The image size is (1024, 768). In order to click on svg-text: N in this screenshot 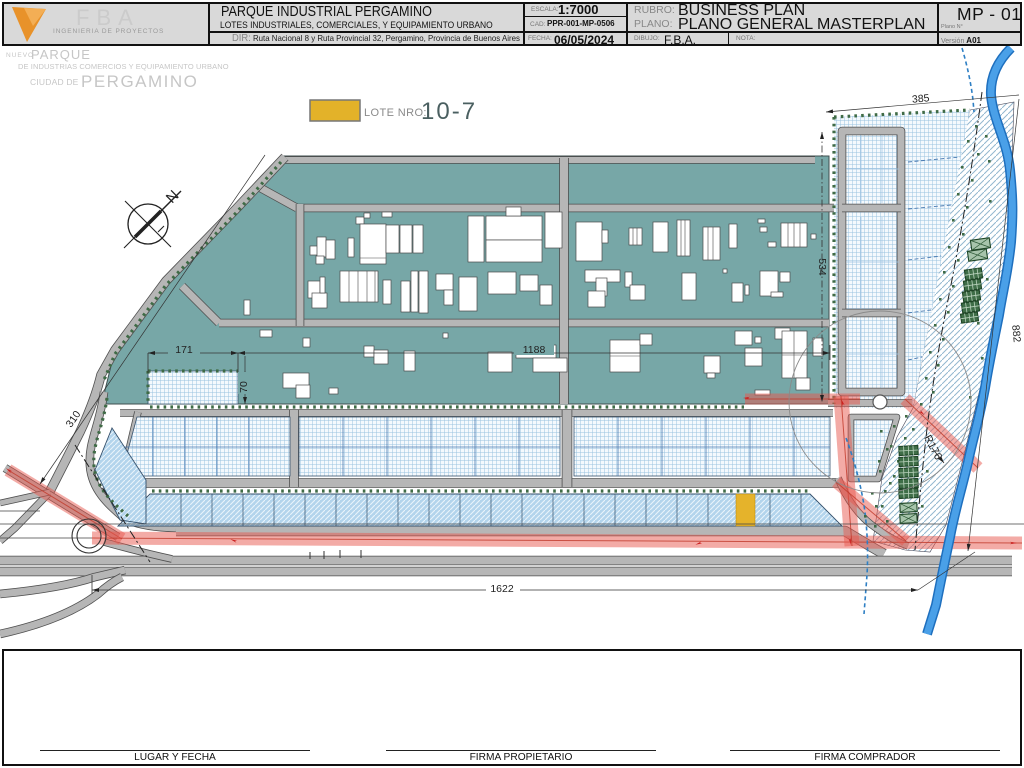, I will do `click(173, 197)`.